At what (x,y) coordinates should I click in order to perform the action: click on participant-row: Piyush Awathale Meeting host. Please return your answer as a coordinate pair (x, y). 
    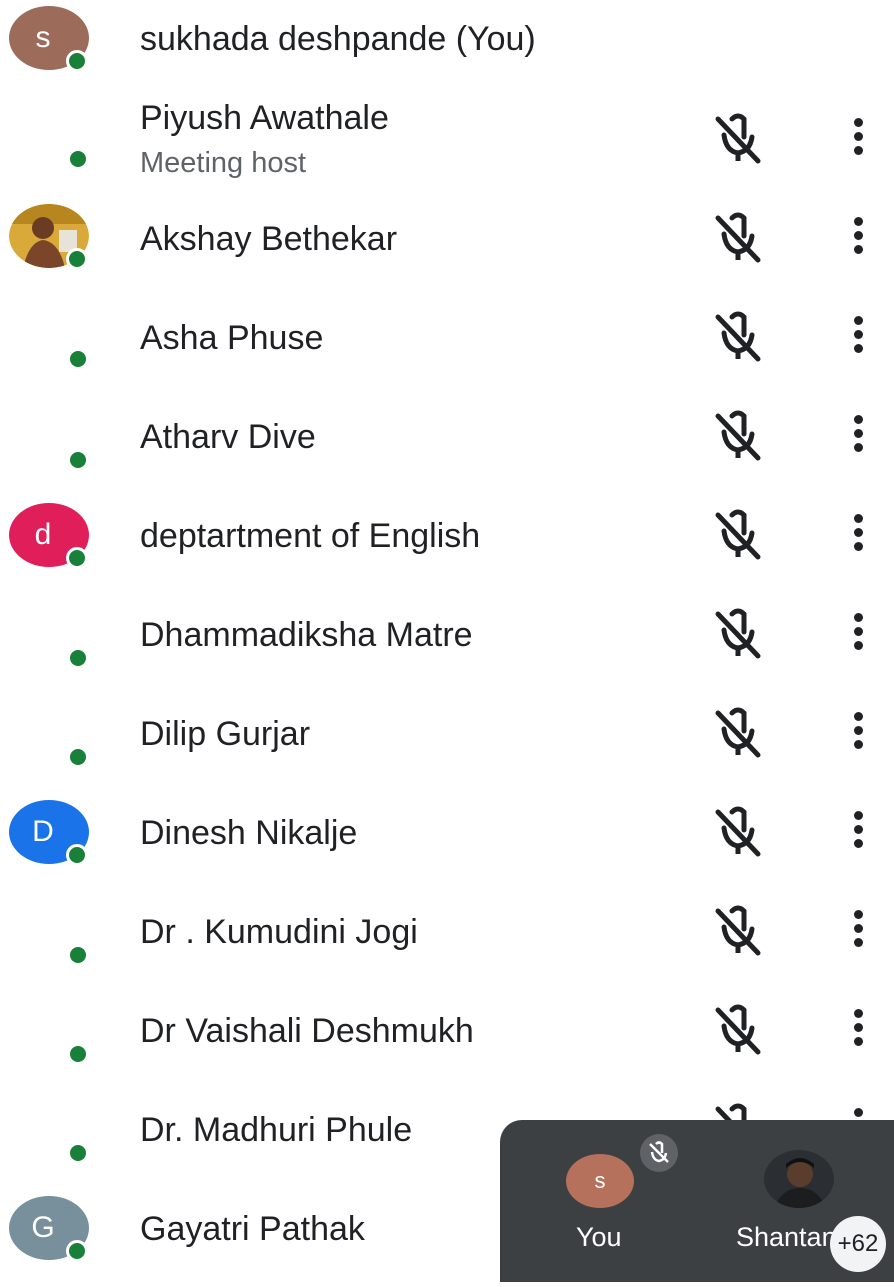
    Looking at the image, I should click on (447, 148).